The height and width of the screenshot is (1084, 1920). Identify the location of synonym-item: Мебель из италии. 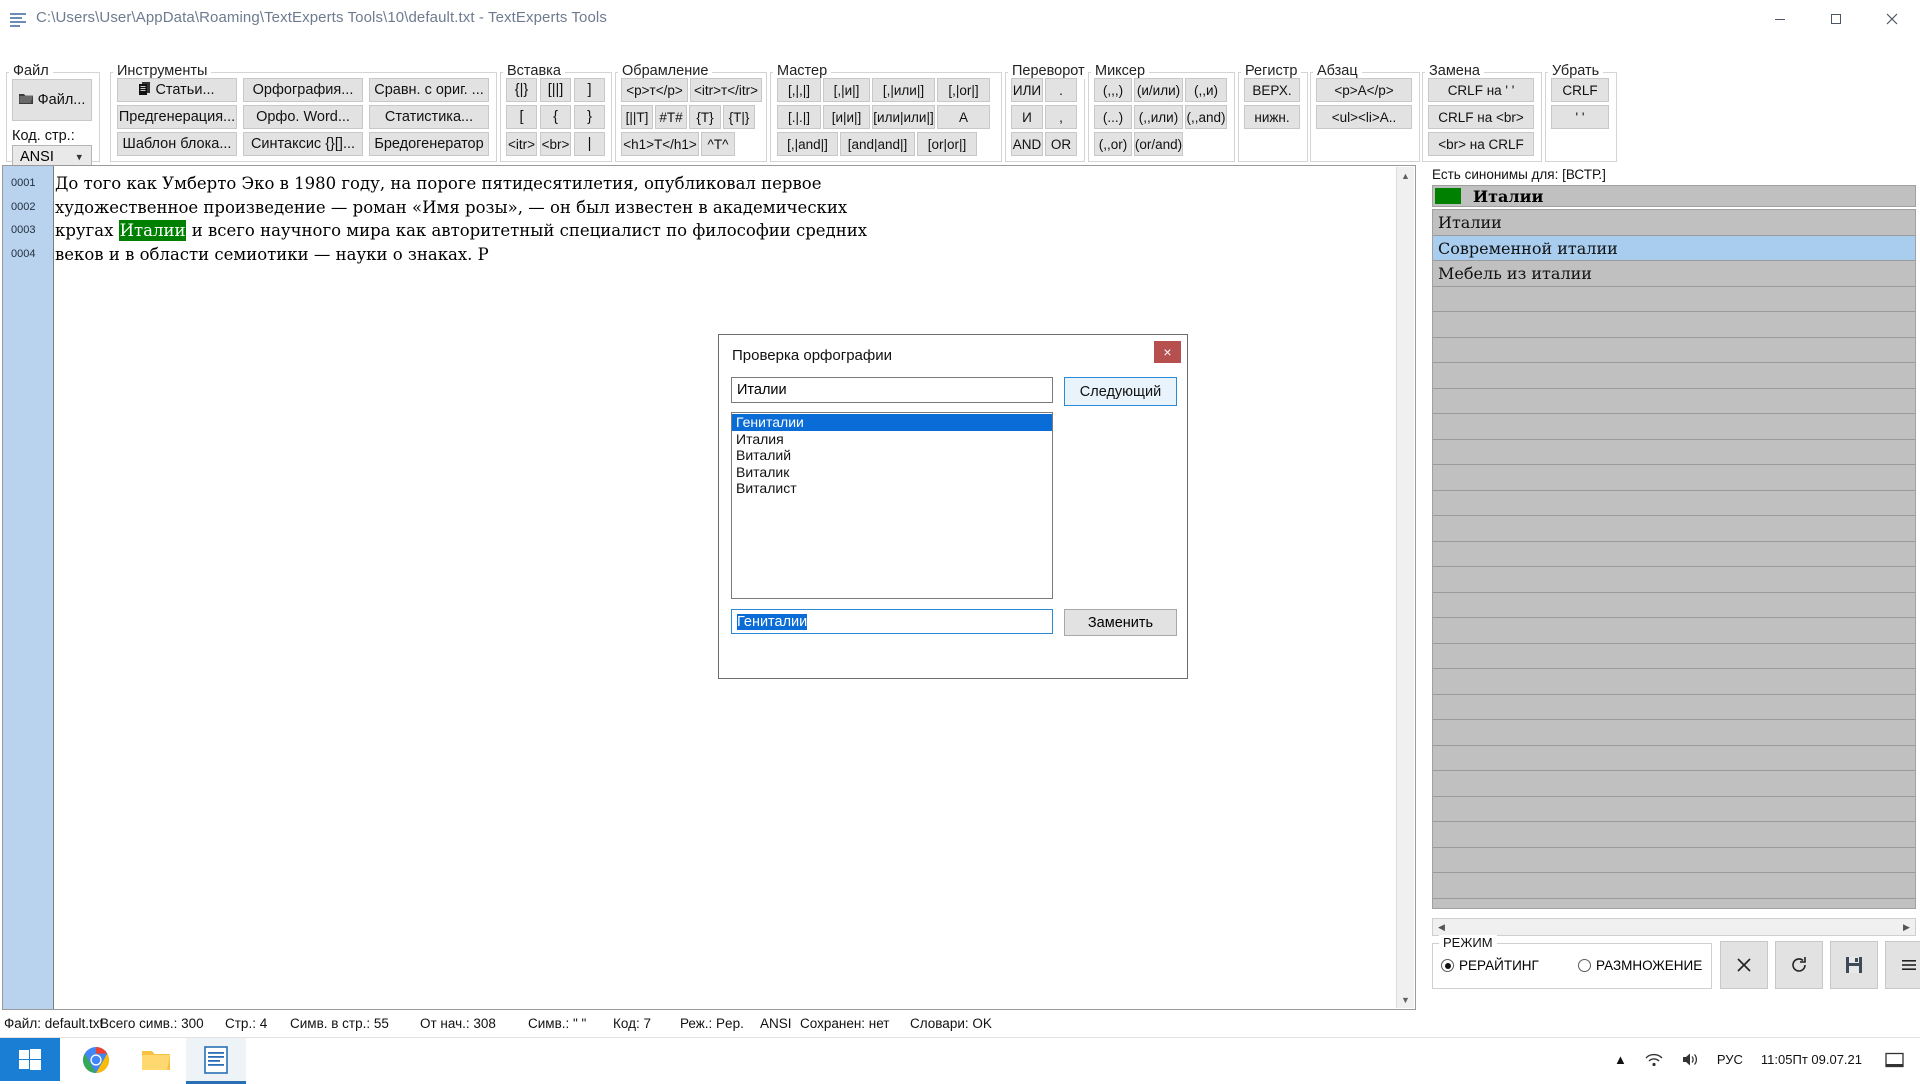
(1674, 274).